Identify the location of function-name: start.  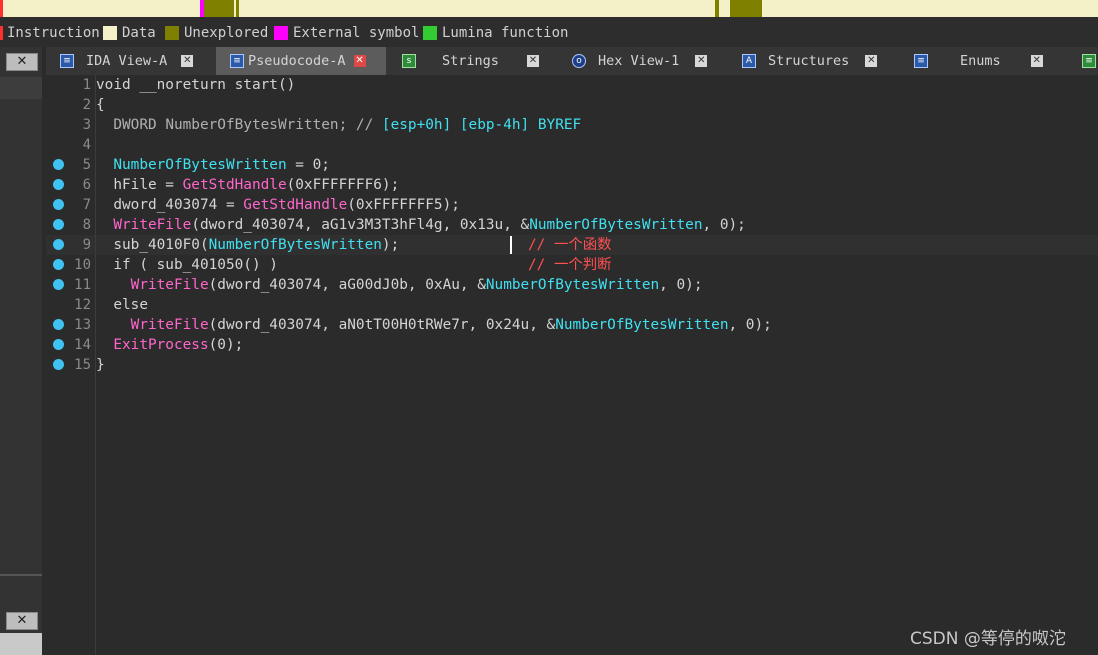
(256, 85).